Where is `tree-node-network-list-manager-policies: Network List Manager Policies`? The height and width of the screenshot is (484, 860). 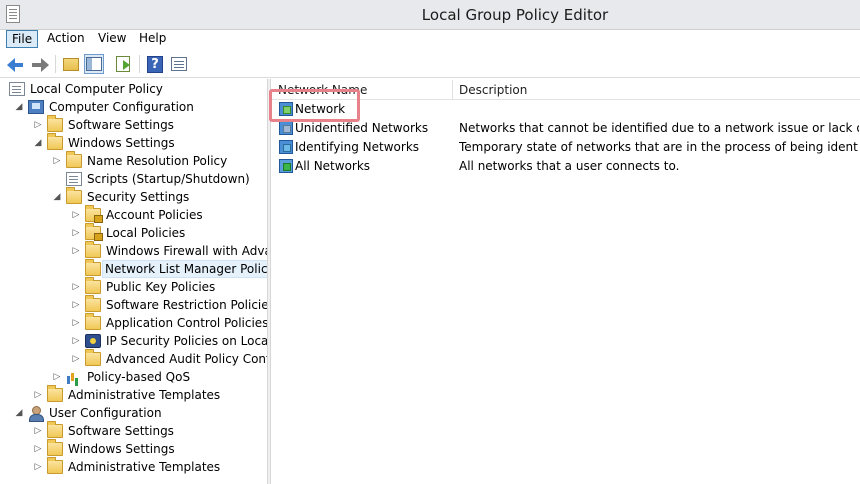 tree-node-network-list-manager-policies: Network List Manager Policies is located at coordinates (133, 268).